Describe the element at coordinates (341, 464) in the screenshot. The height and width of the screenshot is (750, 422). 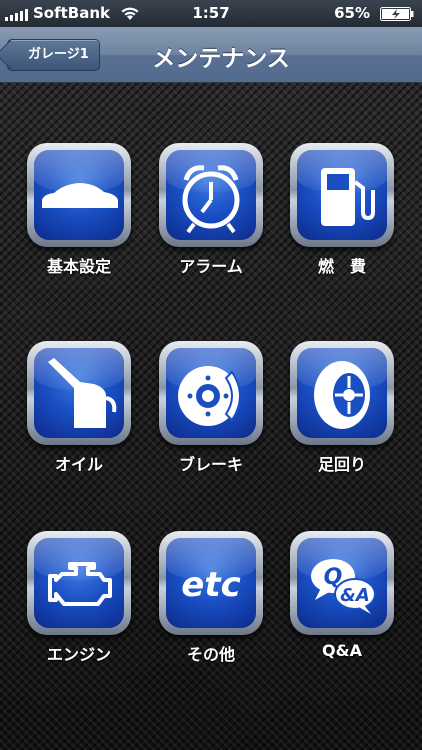
I see `menu-tile-label: 足回り` at that location.